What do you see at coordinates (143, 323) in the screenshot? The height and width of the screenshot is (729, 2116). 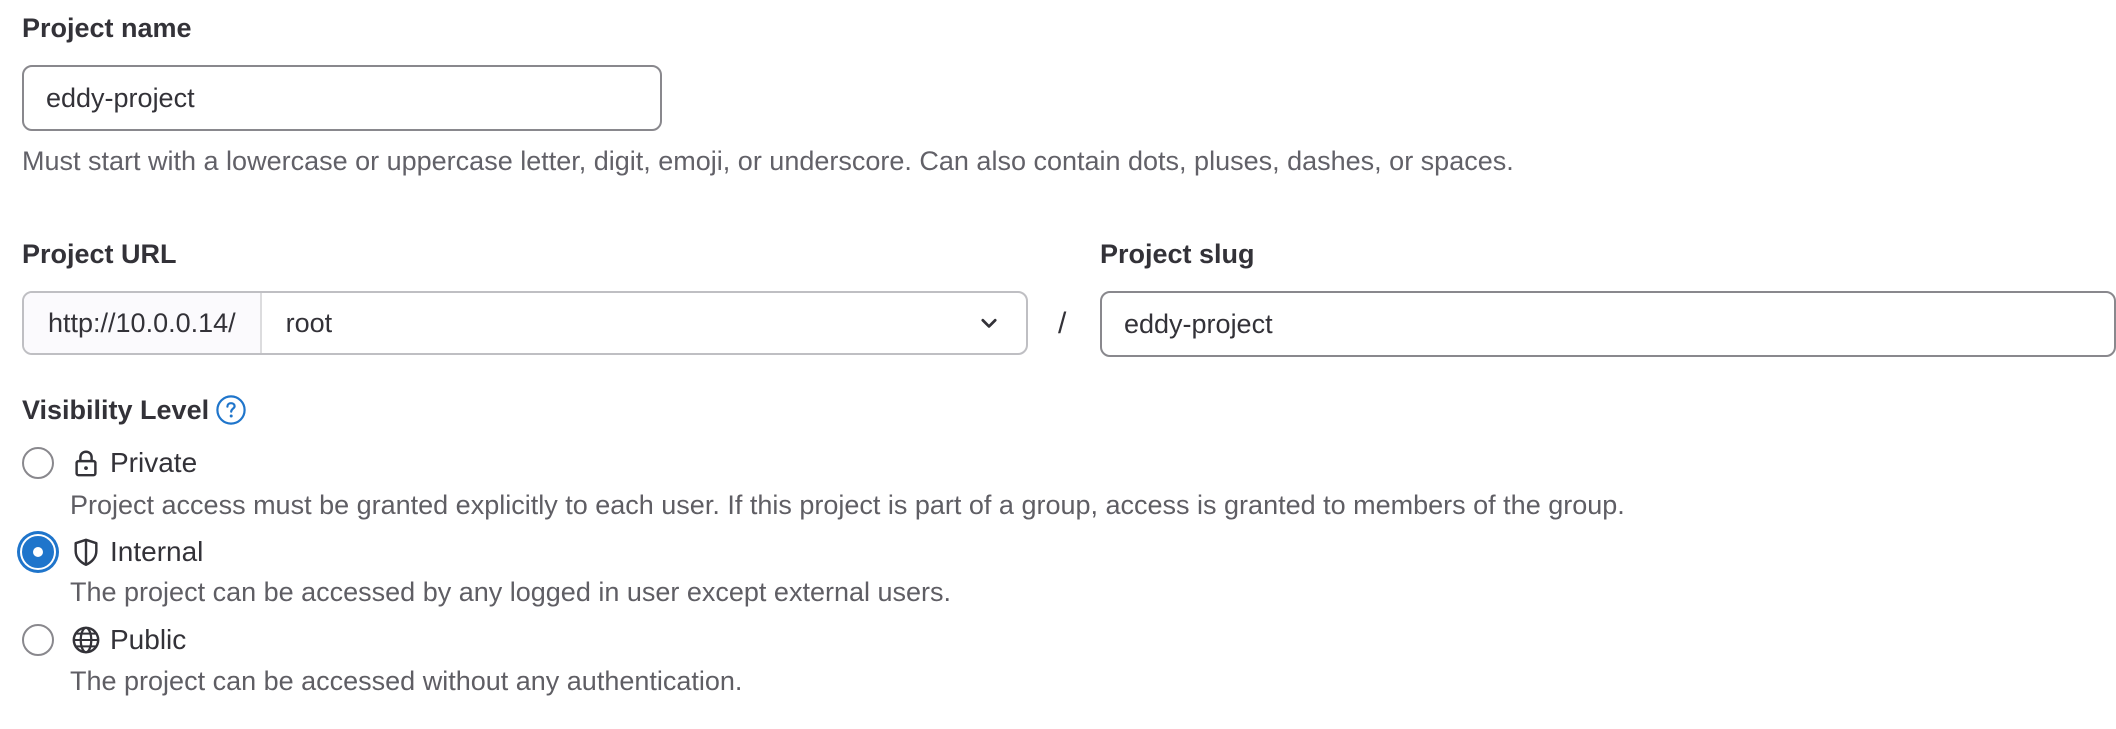 I see `project-url-prefix: http://10.0.0.14/` at bounding box center [143, 323].